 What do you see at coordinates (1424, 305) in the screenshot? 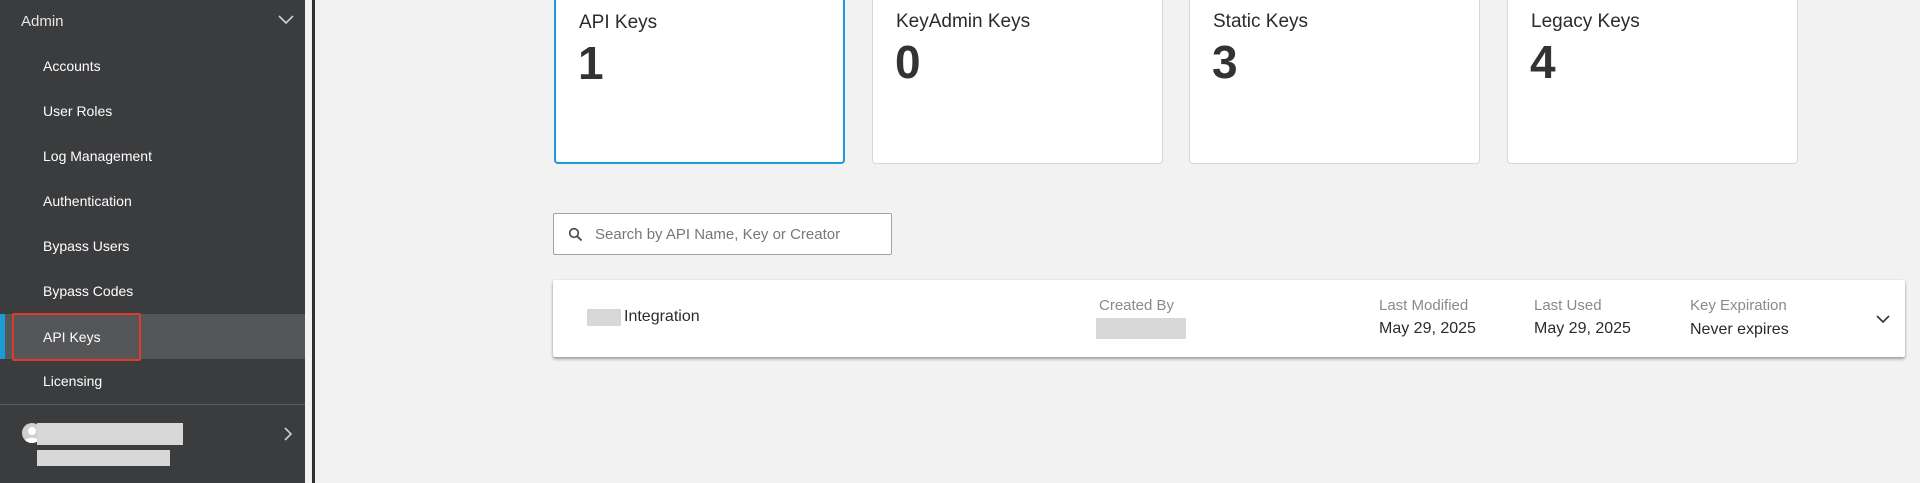
I see `last-modified-label: Last Modified` at bounding box center [1424, 305].